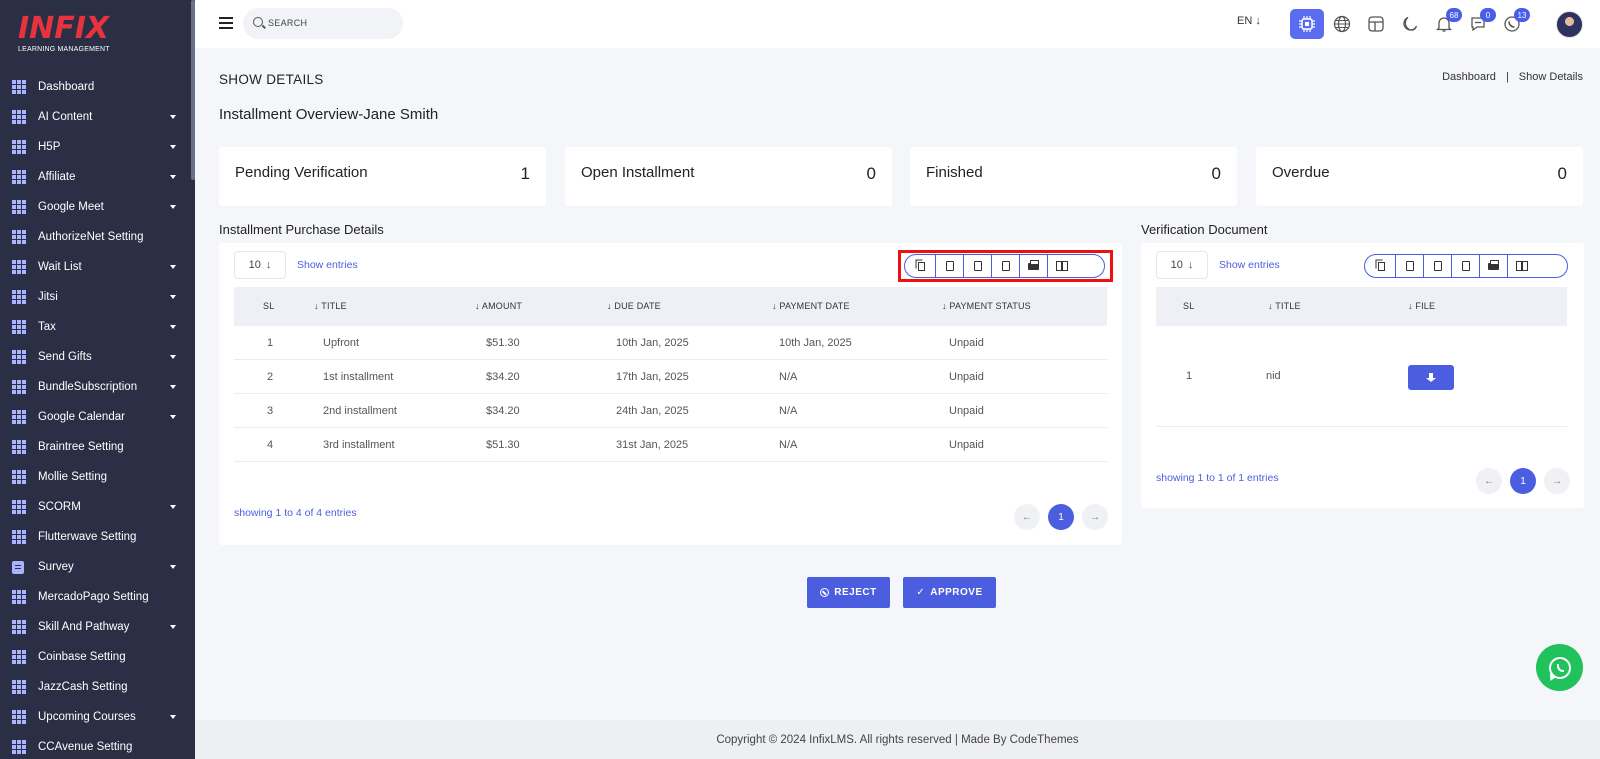  Describe the element at coordinates (97, 717) in the screenshot. I see `sidebar-item-upcoming-courses: Upcoming Courses` at that location.